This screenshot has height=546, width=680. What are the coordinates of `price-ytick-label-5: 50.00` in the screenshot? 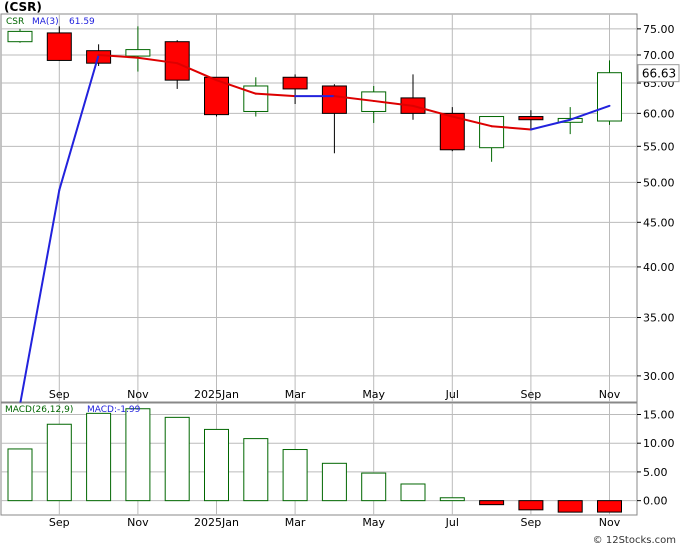 It's located at (659, 182).